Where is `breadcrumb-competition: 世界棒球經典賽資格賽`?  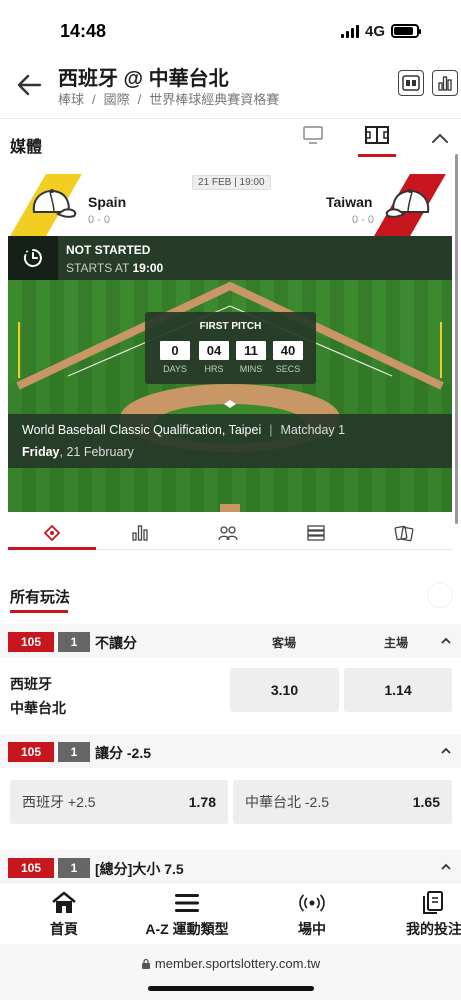 breadcrumb-competition: 世界棒球經典賽資格賽 is located at coordinates (214, 99).